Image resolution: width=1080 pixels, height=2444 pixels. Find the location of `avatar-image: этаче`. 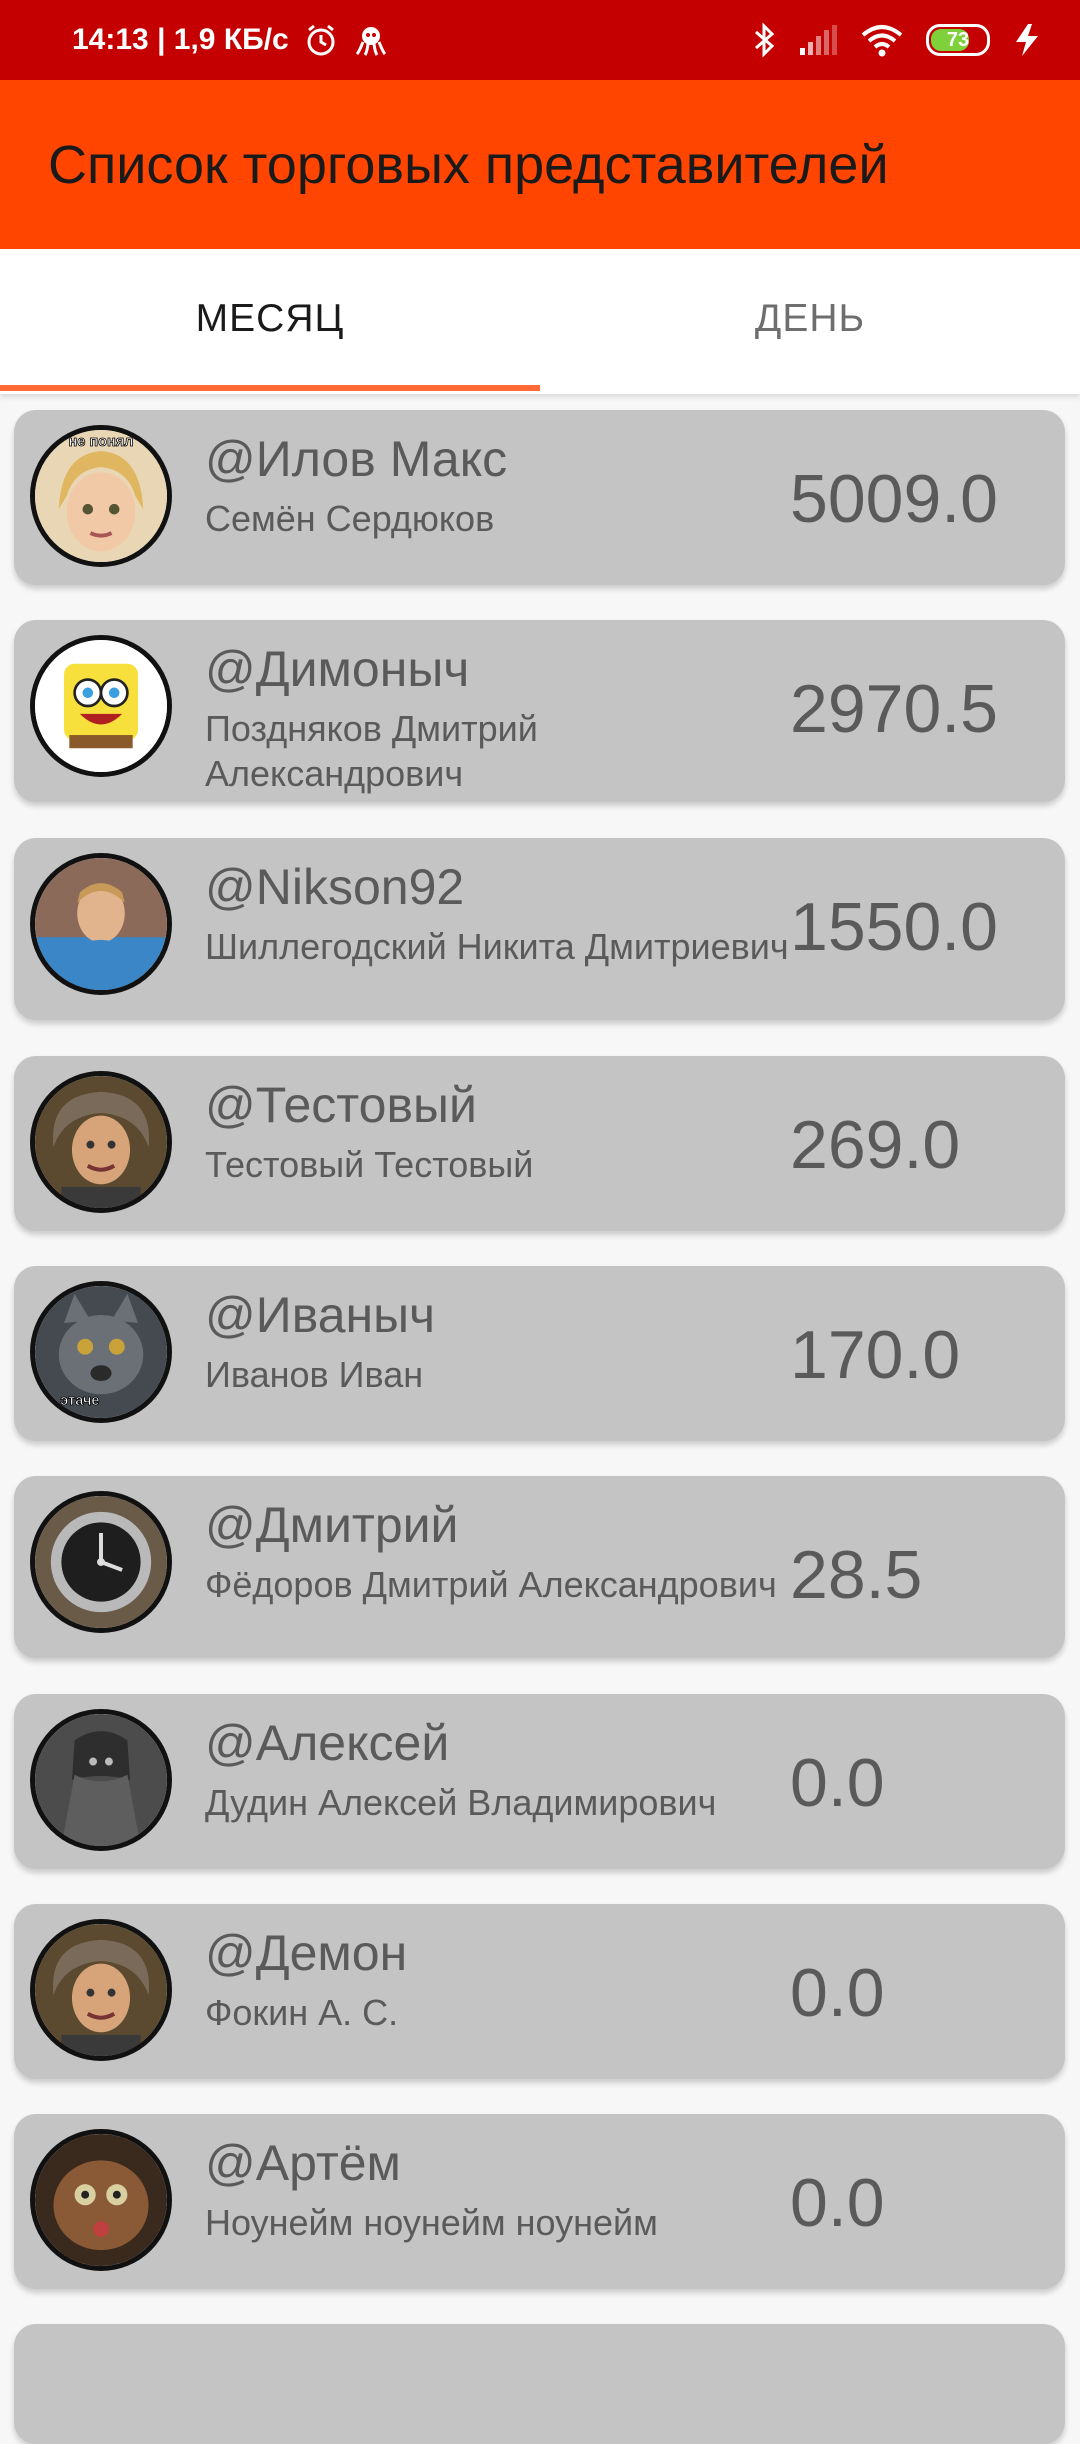

avatar-image: этаче is located at coordinates (101, 1352).